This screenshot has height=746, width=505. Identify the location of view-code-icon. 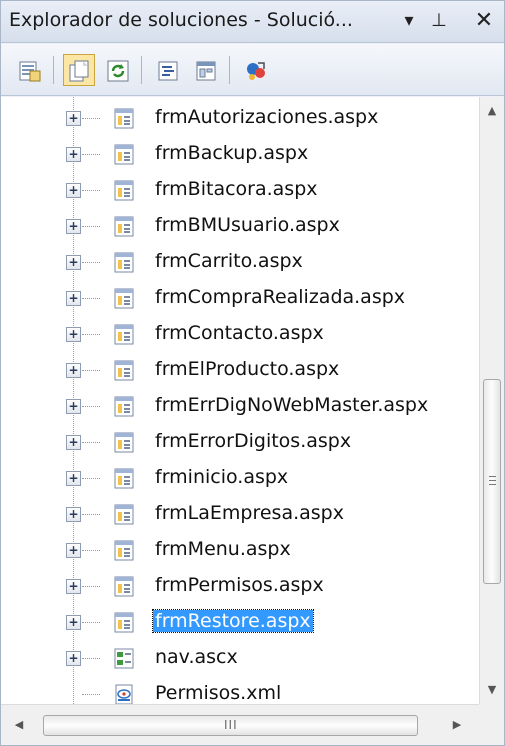
(168, 71).